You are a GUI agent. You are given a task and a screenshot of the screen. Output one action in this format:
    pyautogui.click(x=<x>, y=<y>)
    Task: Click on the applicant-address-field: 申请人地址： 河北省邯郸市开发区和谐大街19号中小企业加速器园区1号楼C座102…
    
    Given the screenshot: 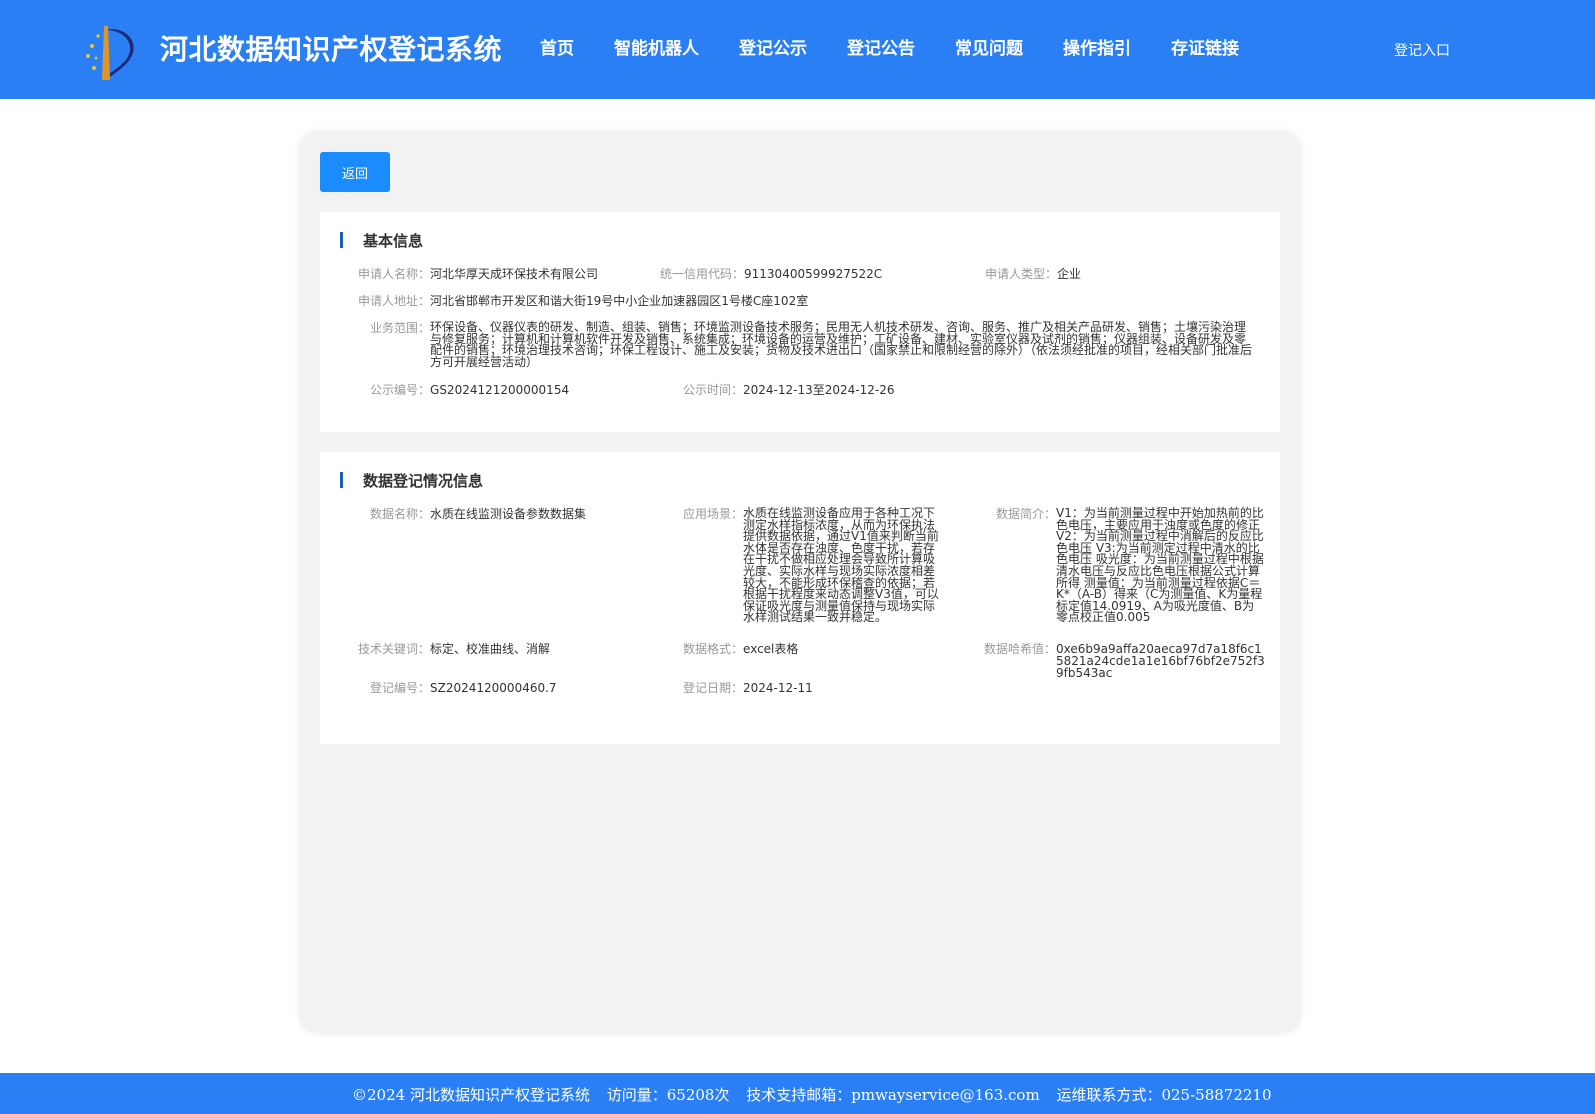 What is the action you would take?
    pyautogui.click(x=583, y=301)
    